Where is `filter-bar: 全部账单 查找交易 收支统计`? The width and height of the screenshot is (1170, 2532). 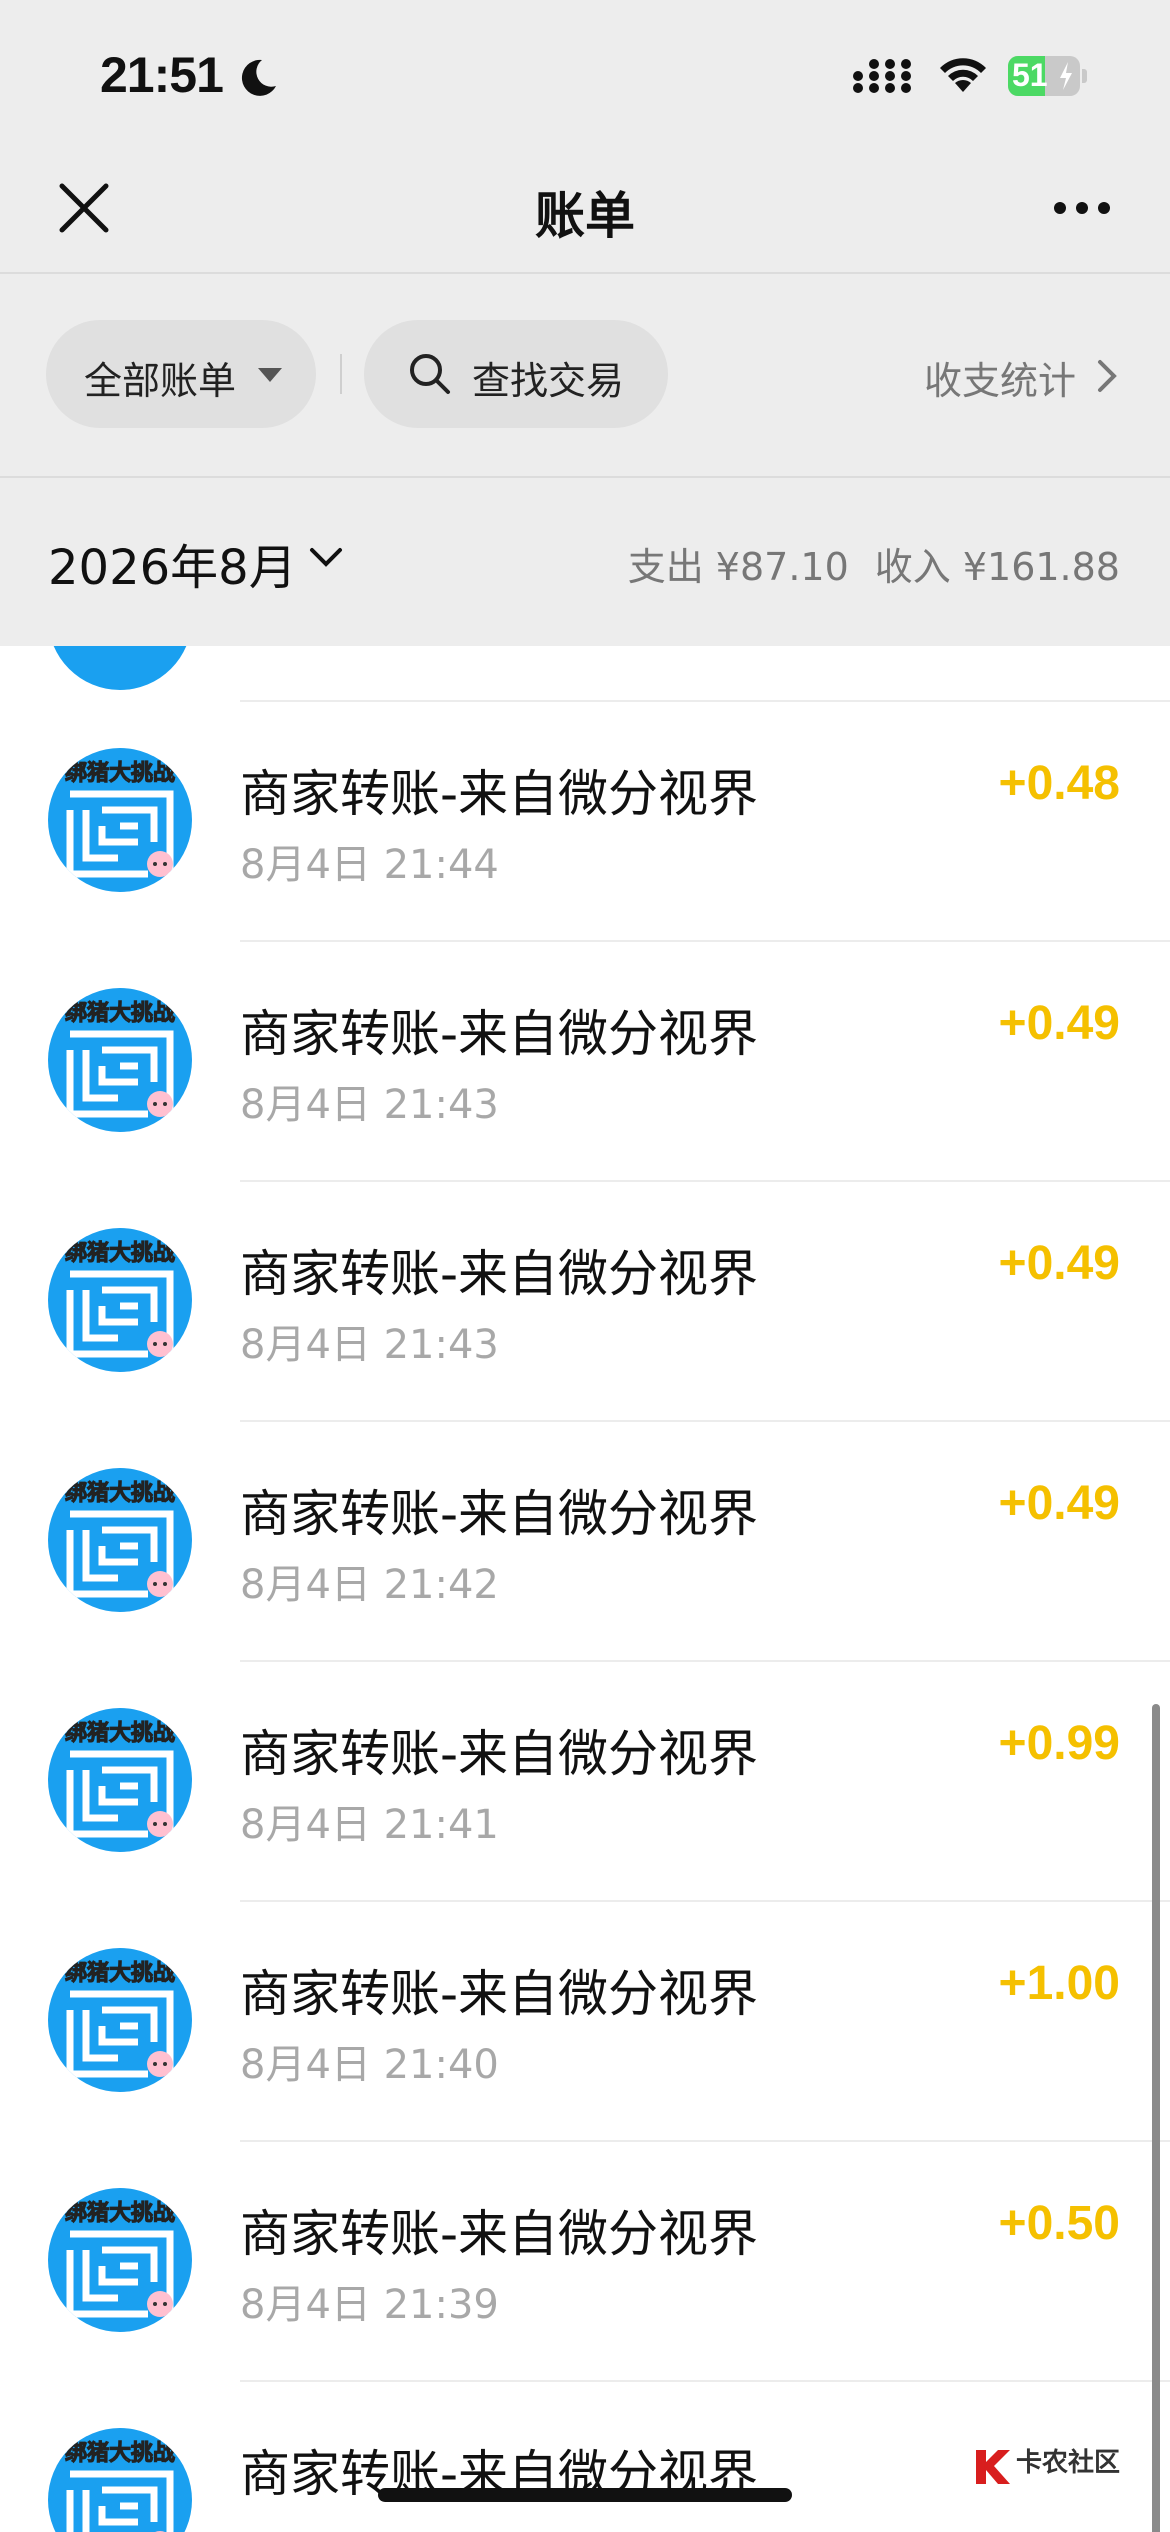 filter-bar: 全部账单 查找交易 收支统计 is located at coordinates (585, 375).